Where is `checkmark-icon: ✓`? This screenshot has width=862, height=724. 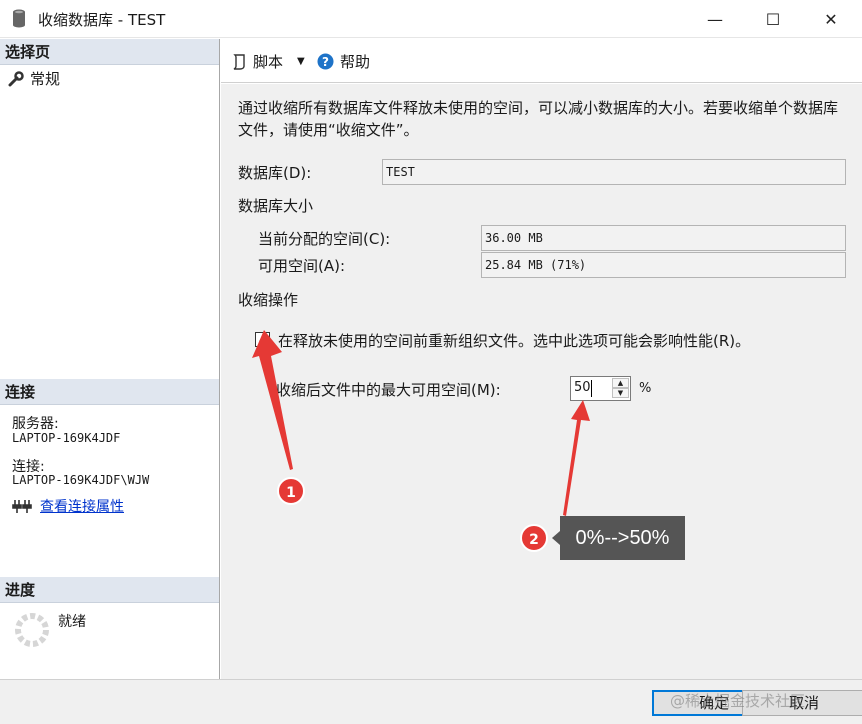 checkmark-icon: ✓ is located at coordinates (262, 339).